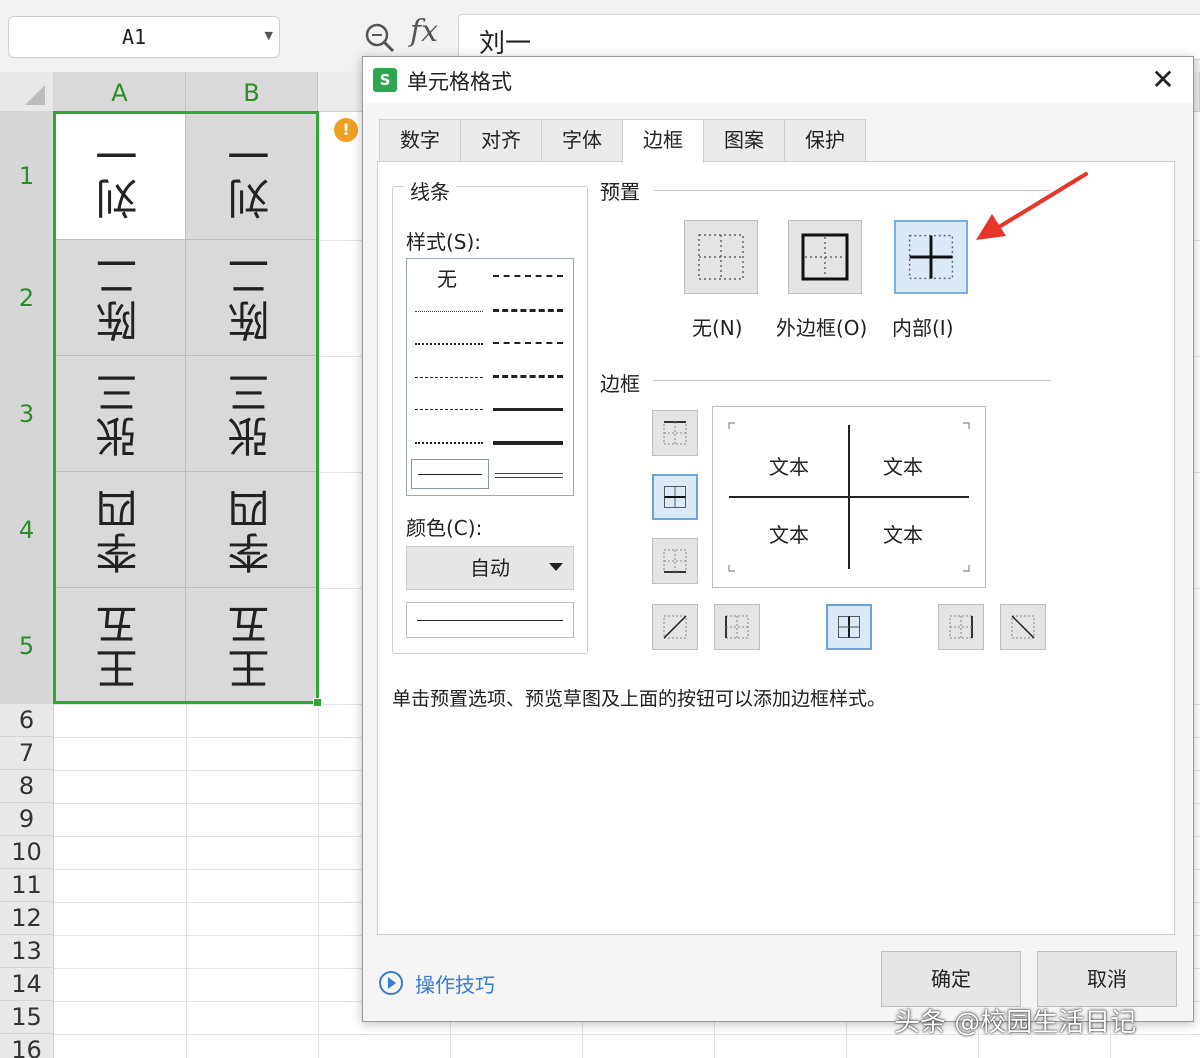 The image size is (1200, 1058). Describe the element at coordinates (951, 979) in the screenshot. I see `ok-button: 确定` at that location.